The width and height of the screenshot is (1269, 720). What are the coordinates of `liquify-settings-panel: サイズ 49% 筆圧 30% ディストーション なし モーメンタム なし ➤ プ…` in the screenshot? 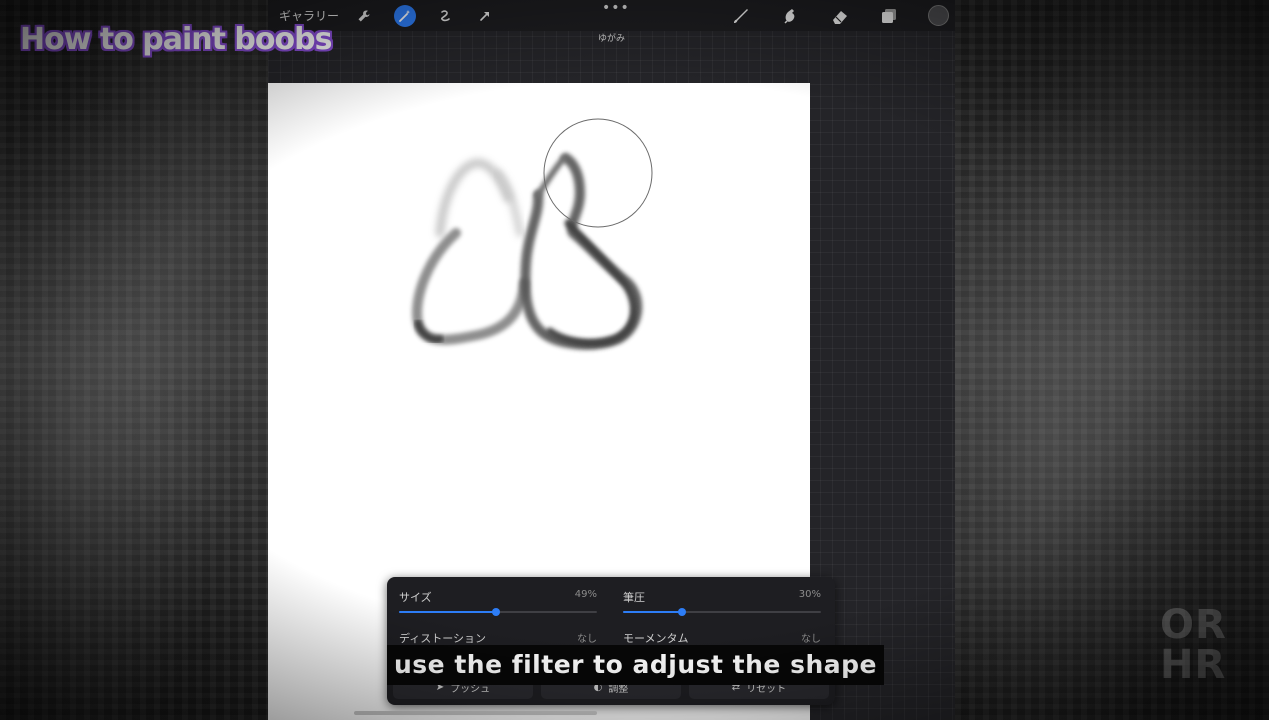 It's located at (611, 641).